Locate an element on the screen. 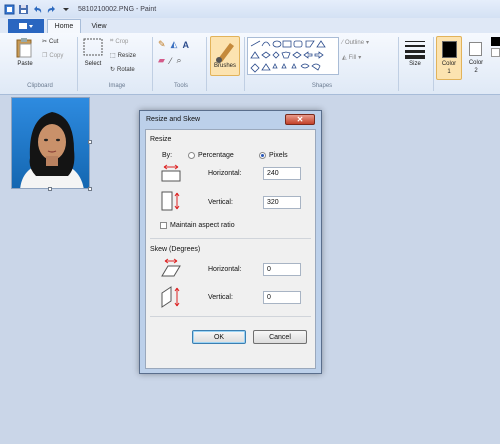  resize-vertical-input is located at coordinates (282, 202).